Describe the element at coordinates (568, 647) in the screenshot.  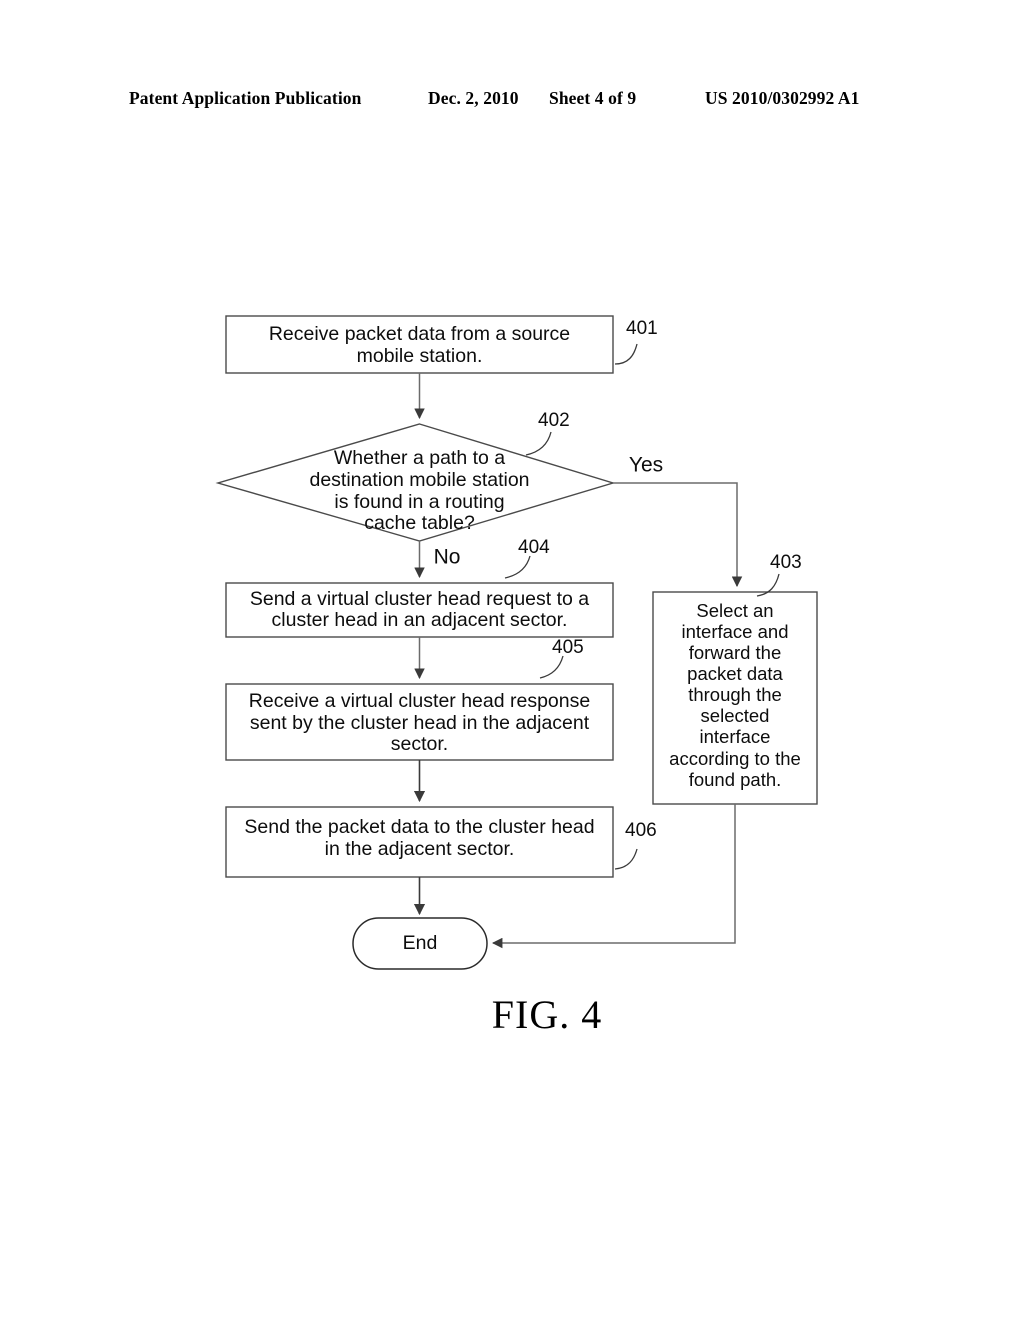
I see `node-405-ref-number: 405` at that location.